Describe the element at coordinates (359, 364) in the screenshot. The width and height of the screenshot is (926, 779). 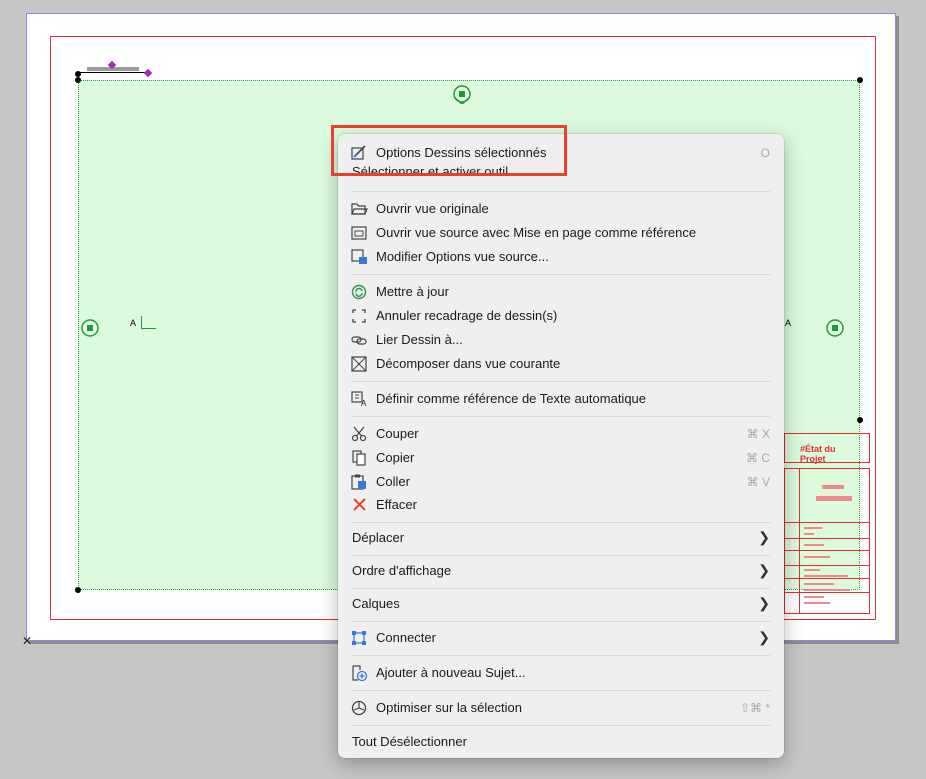
I see `explode-icon` at that location.